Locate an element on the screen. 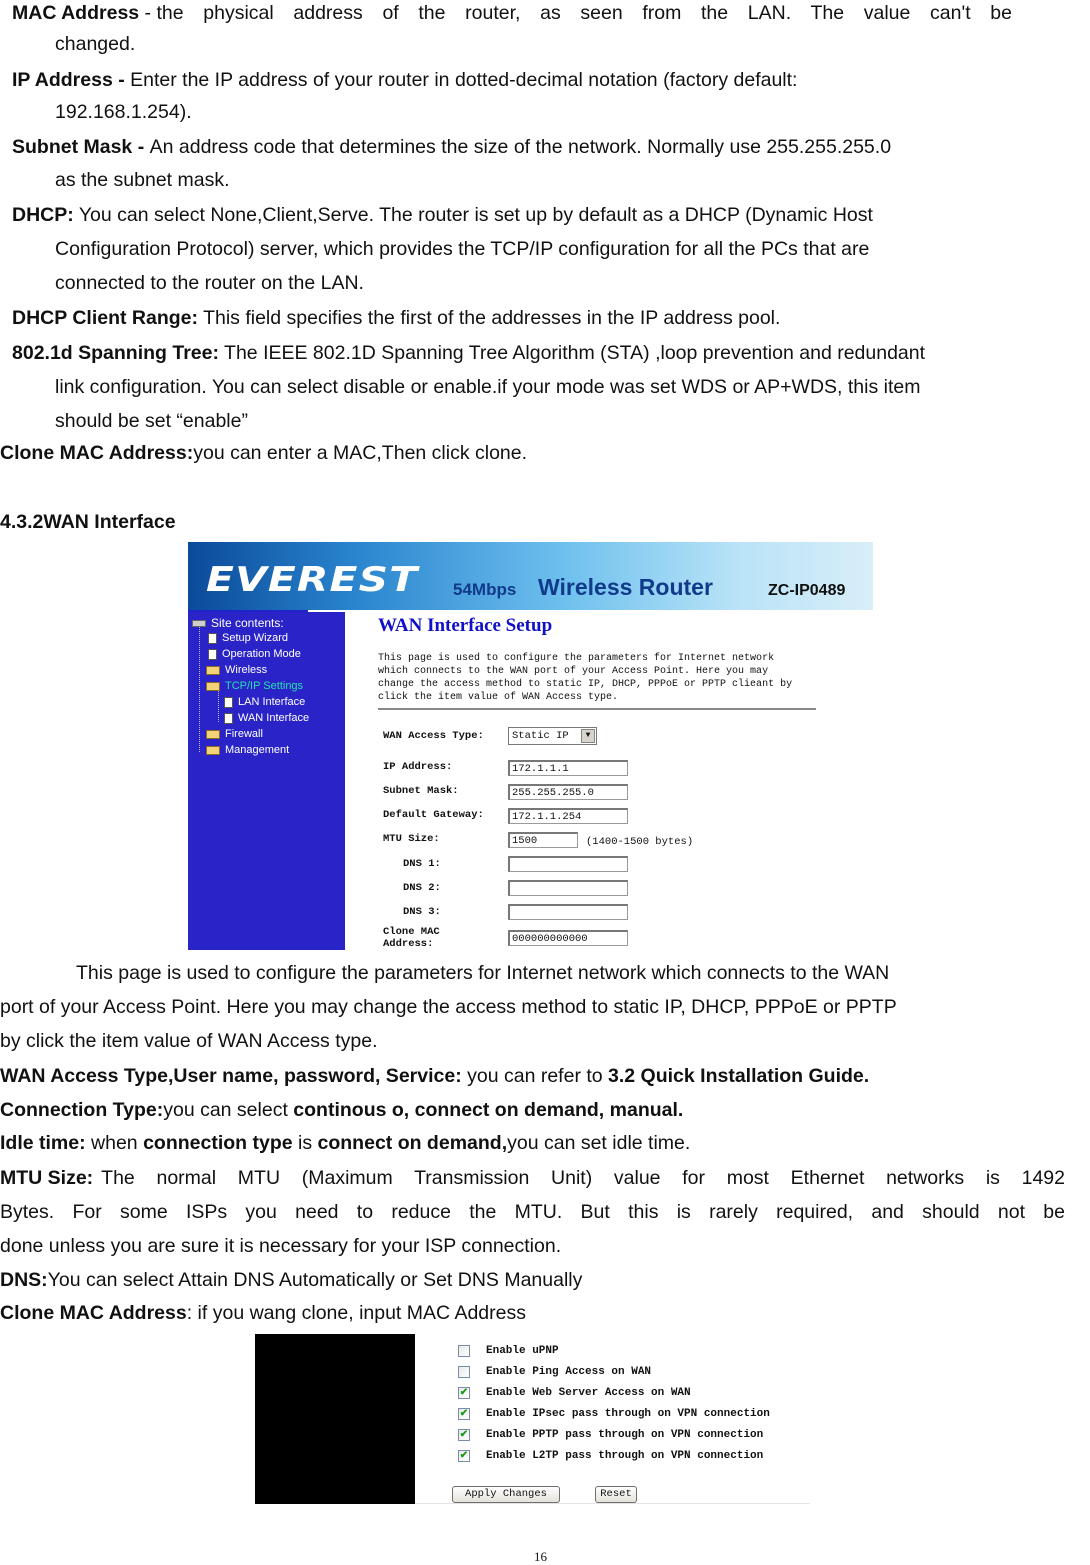 Image resolution: width=1090 pixels, height=1565 pixels. dns1-label: DNS 1: is located at coordinates (422, 864).